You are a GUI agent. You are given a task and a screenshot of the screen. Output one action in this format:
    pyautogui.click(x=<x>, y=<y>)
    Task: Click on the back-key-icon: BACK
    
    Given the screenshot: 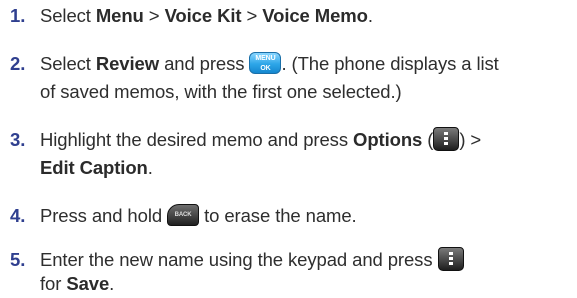 What is the action you would take?
    pyautogui.click(x=183, y=215)
    